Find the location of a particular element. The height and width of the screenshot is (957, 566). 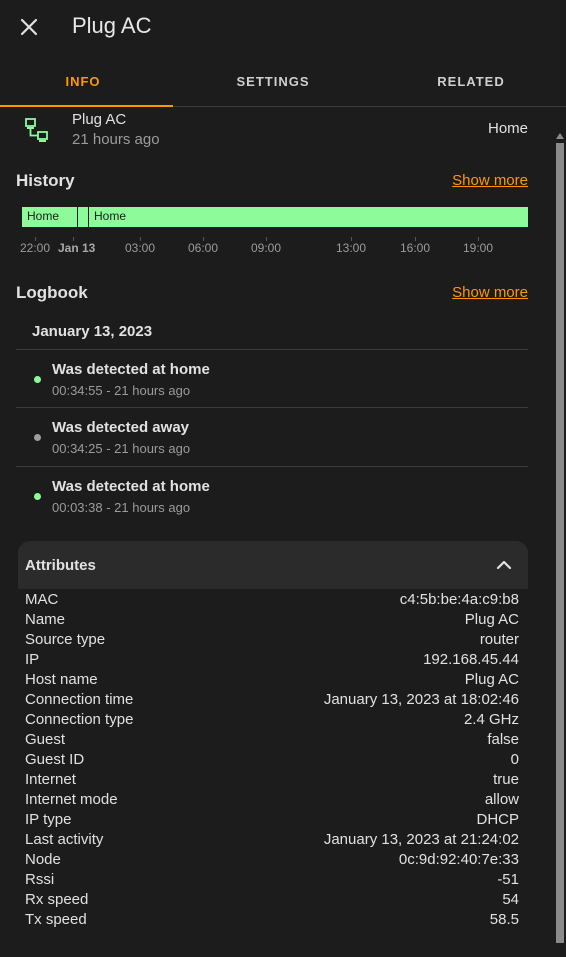

attribute-row: Rx speed 54 is located at coordinates (273, 899).